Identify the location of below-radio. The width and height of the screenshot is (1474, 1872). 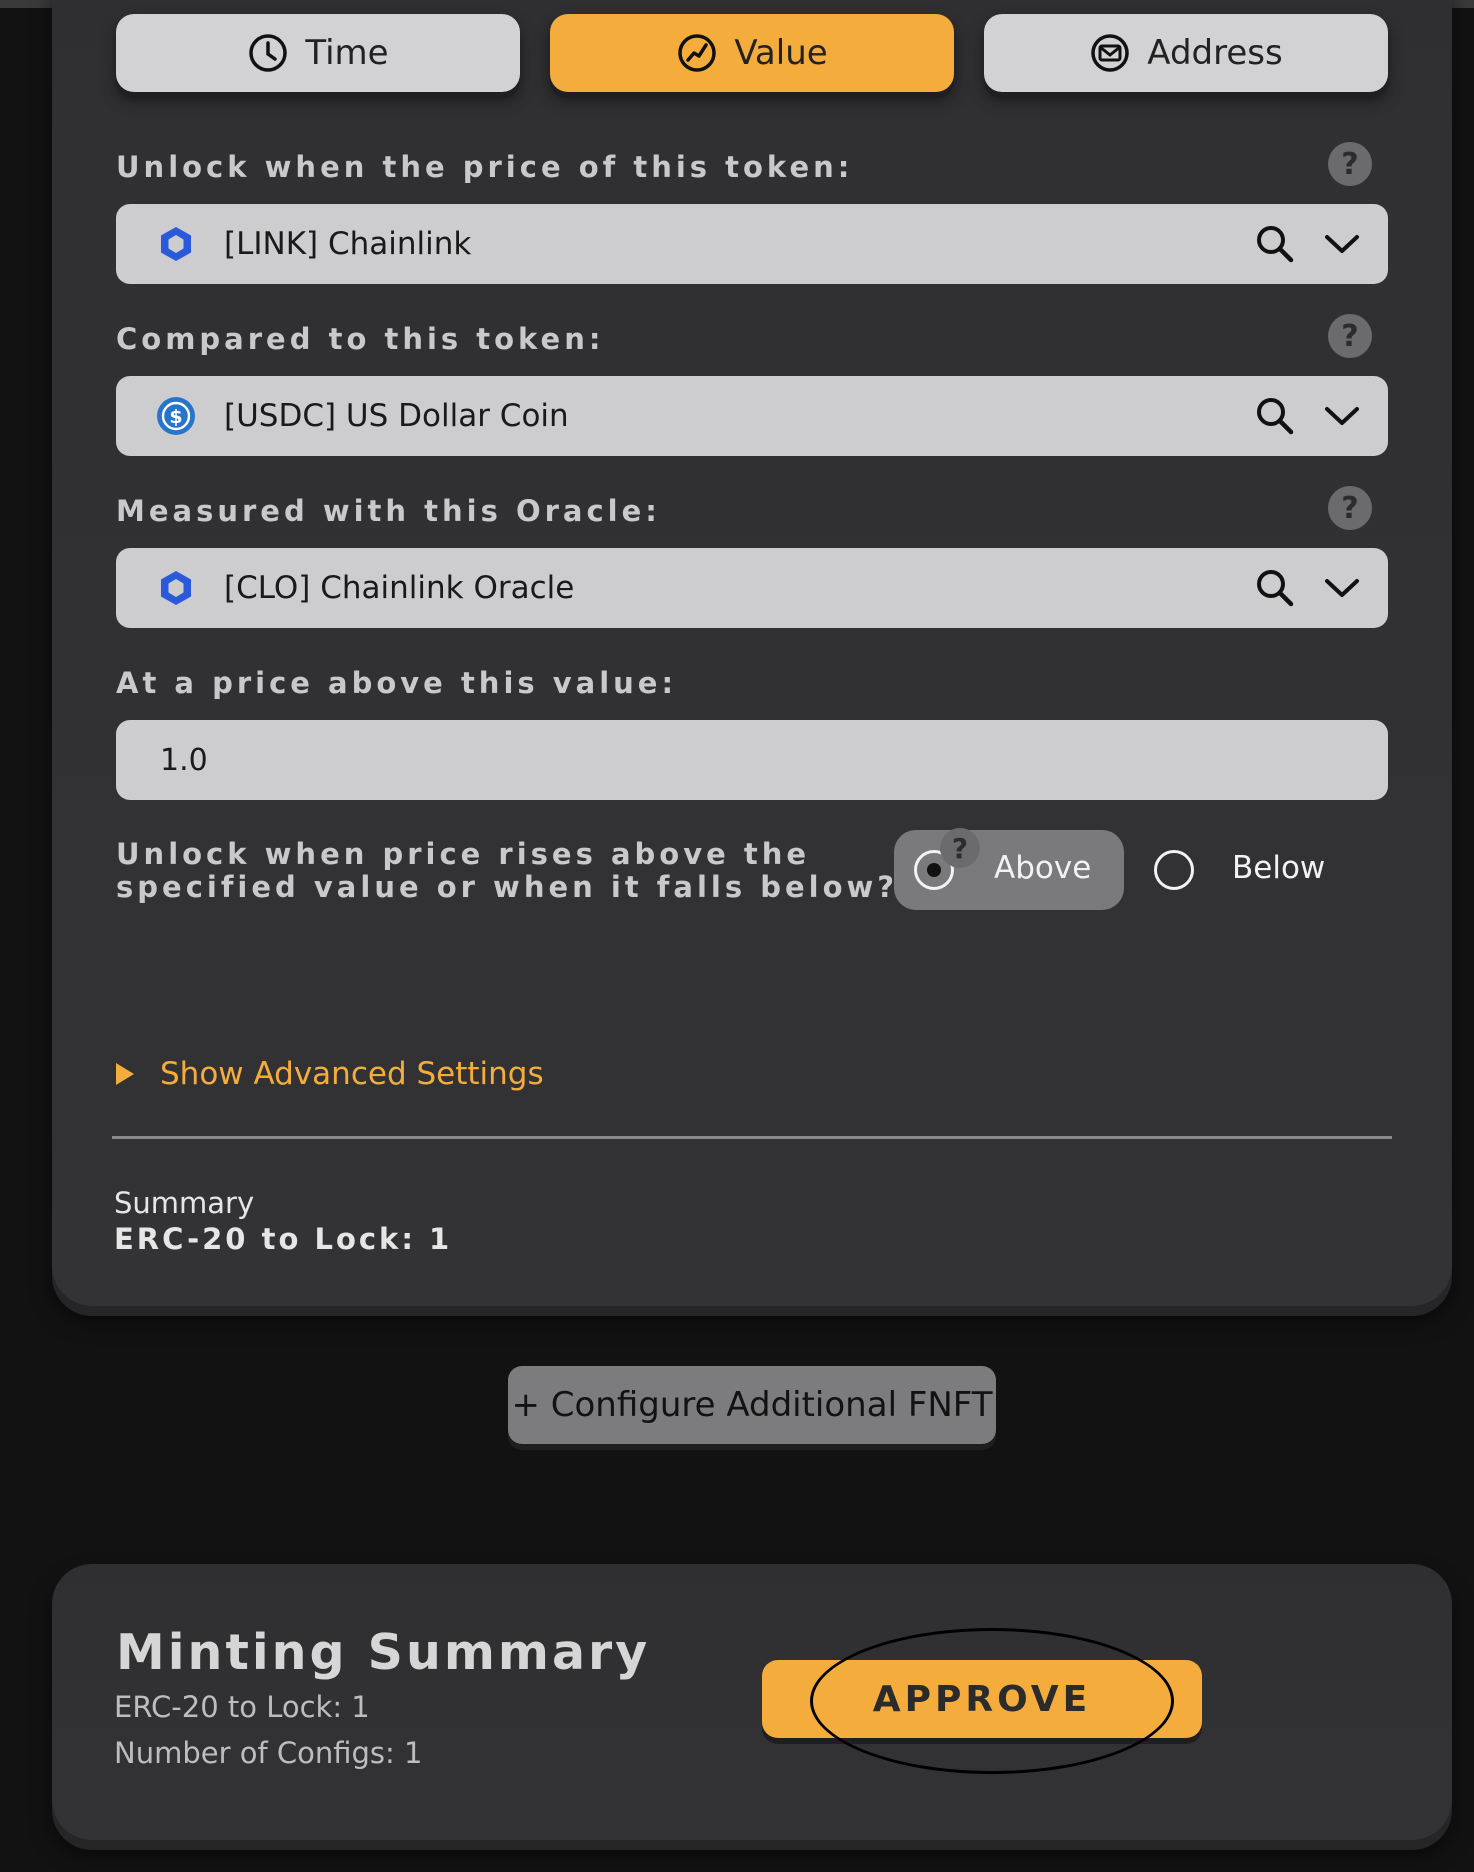
(1174, 870).